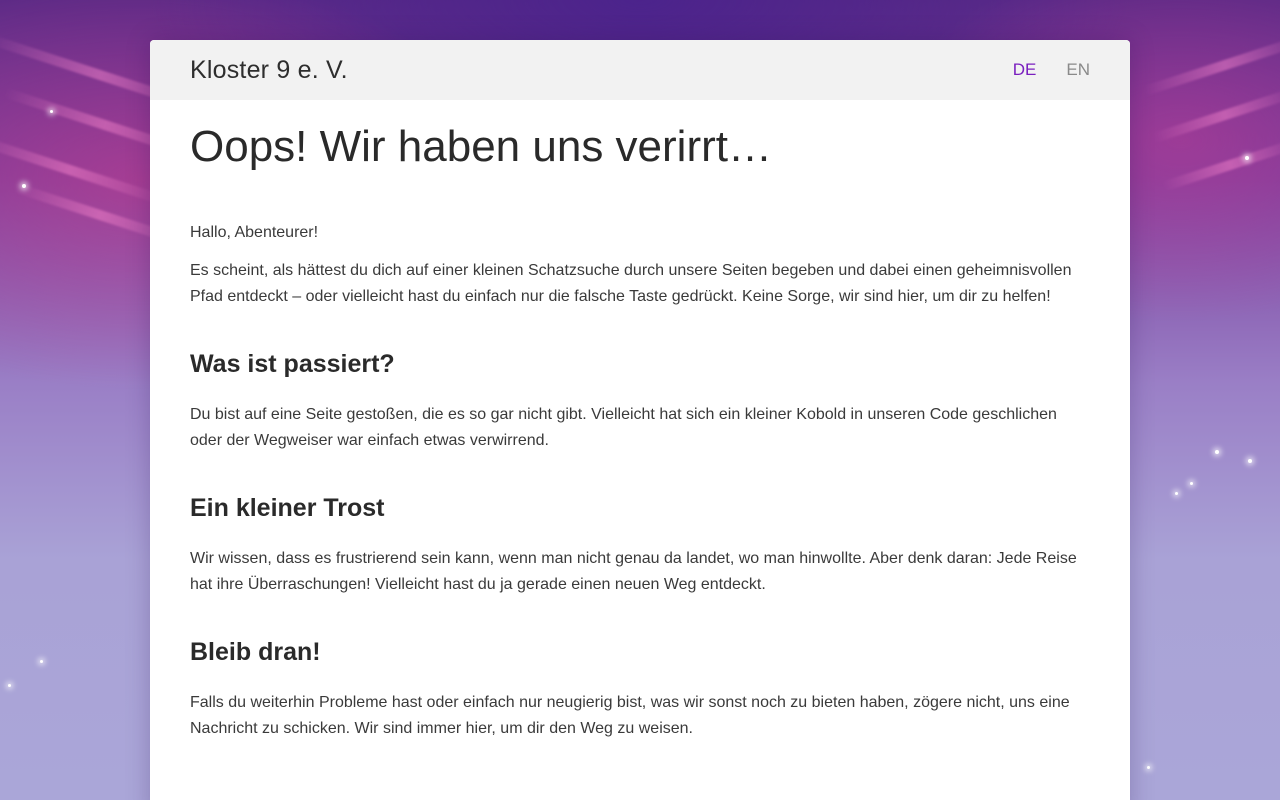  What do you see at coordinates (1025, 70) in the screenshot?
I see `language-link-de: DE` at bounding box center [1025, 70].